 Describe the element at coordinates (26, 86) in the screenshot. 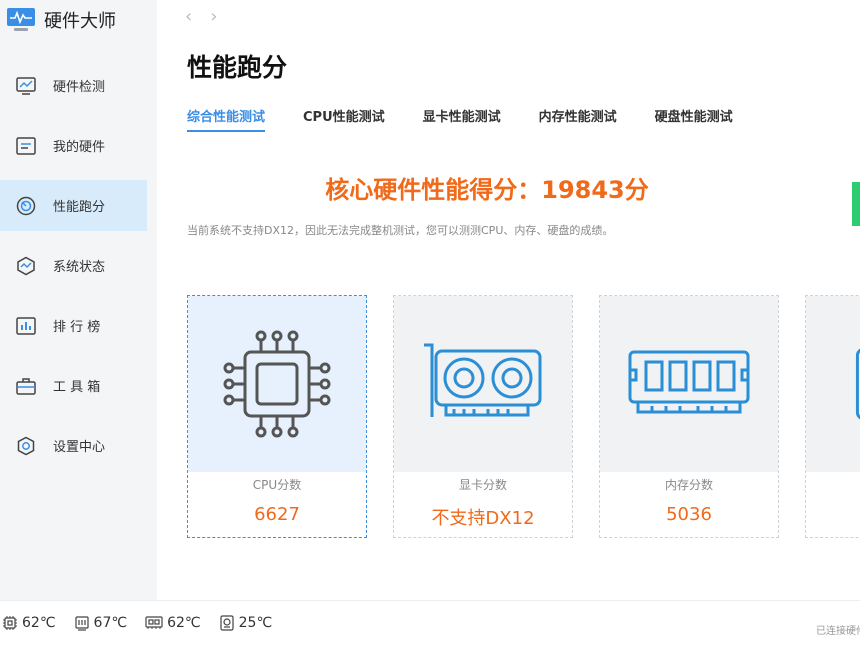

I see `monitor-chart-icon` at that location.